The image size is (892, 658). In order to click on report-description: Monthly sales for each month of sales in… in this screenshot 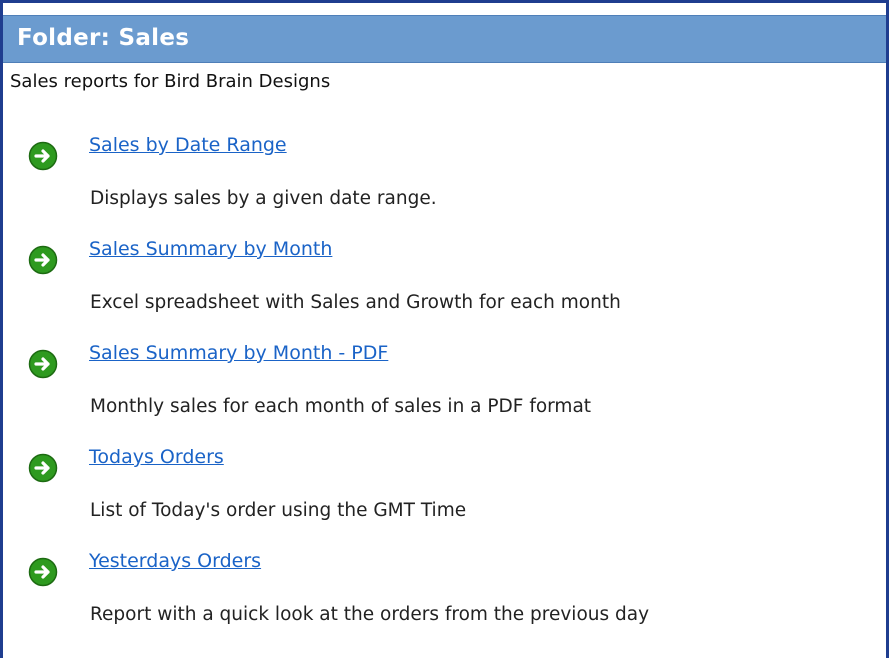, I will do `click(341, 406)`.